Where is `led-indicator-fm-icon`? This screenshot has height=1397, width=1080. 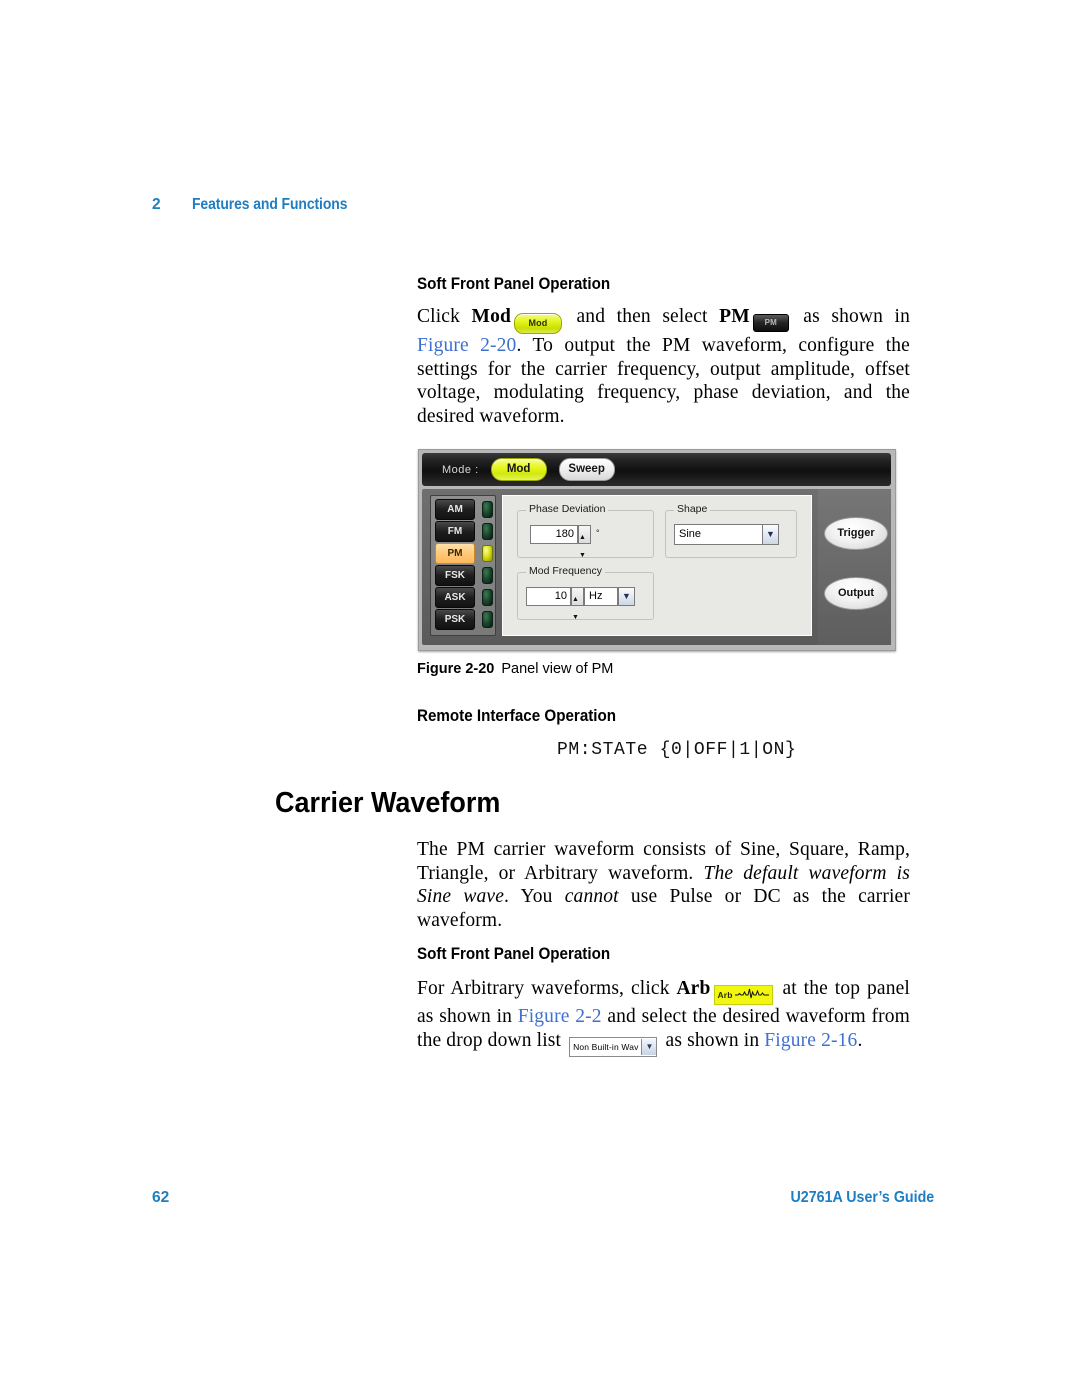
led-indicator-fm-icon is located at coordinates (487, 531).